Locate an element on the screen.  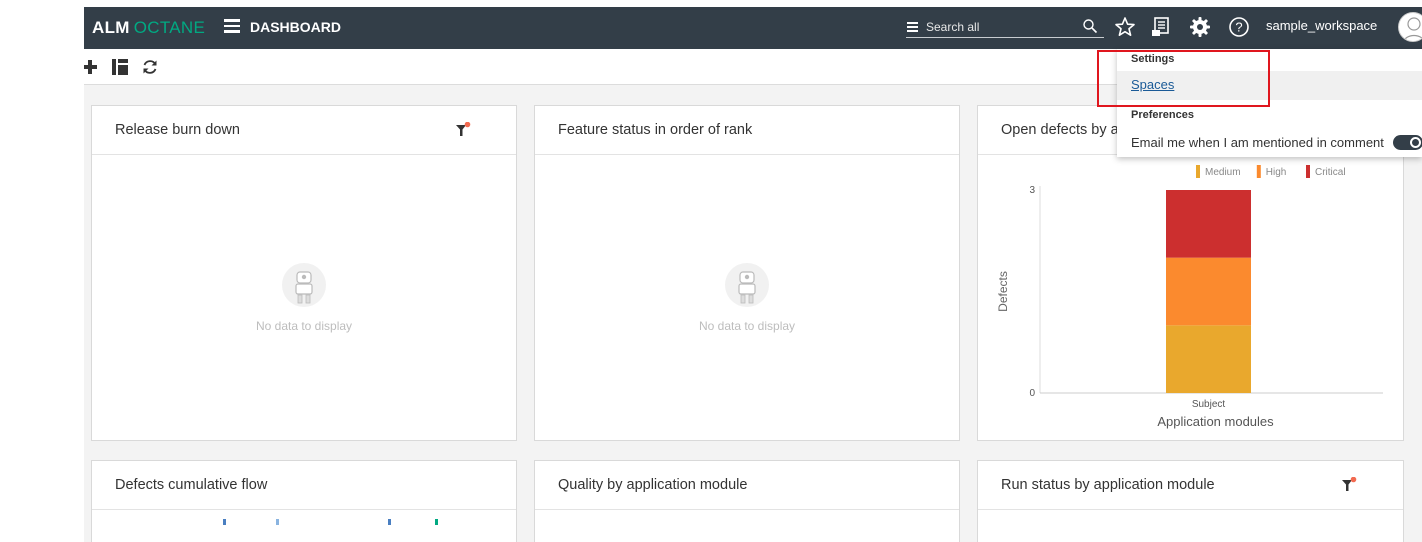
widget-title: Defects cumulative flow is located at coordinates (191, 485).